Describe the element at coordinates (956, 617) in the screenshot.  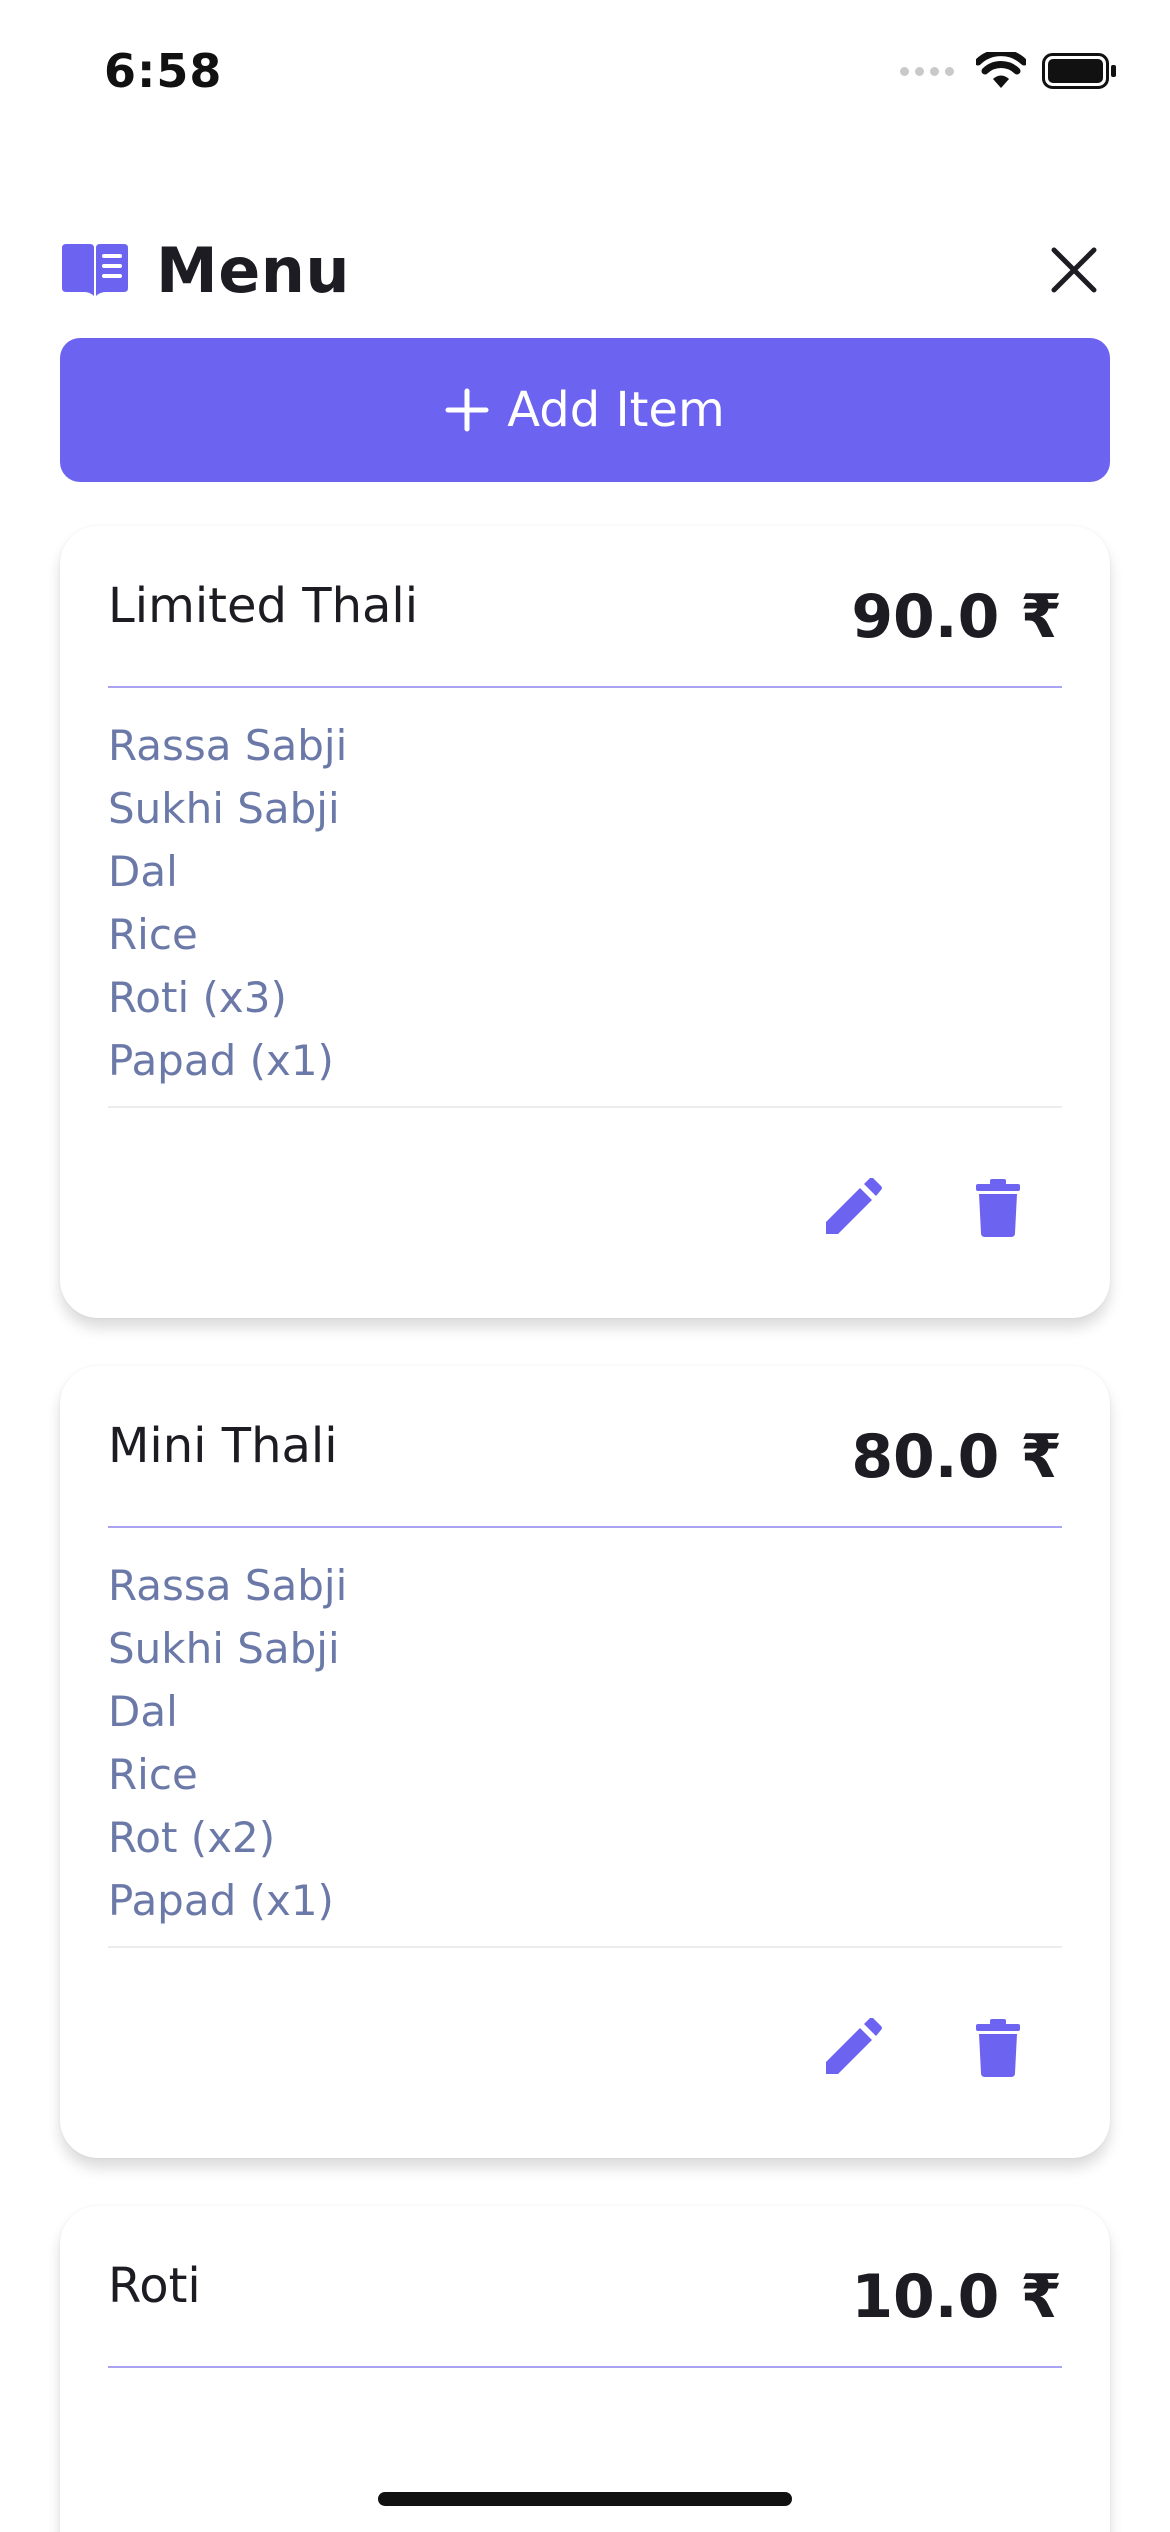
I see `menu-item-price: 90.0 ₹` at that location.